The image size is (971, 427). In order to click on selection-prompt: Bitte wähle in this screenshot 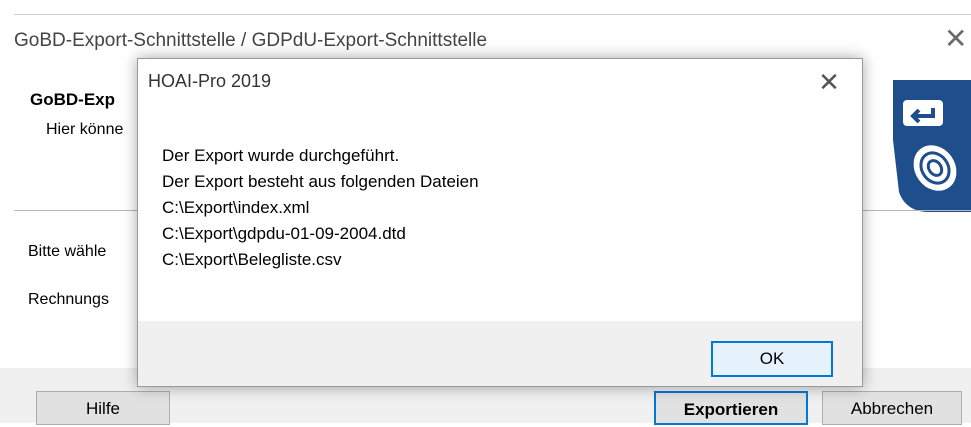, I will do `click(67, 251)`.